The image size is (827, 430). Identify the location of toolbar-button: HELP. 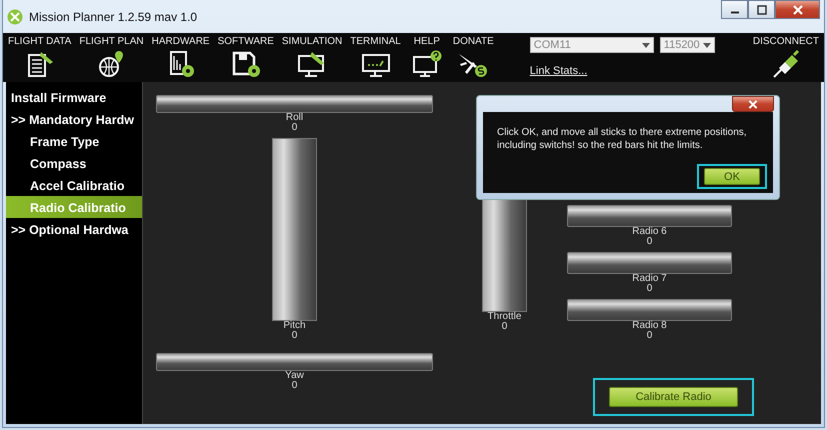
(426, 57).